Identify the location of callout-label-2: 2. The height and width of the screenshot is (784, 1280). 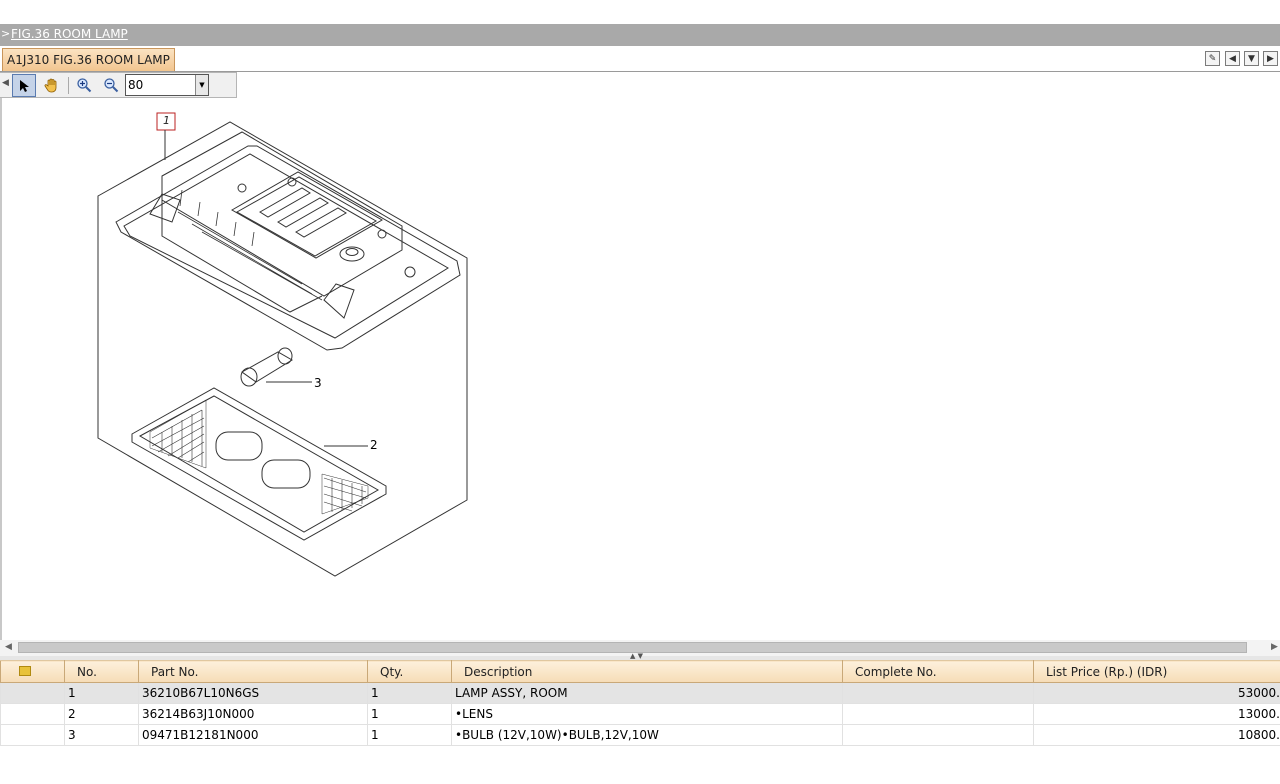
(374, 445).